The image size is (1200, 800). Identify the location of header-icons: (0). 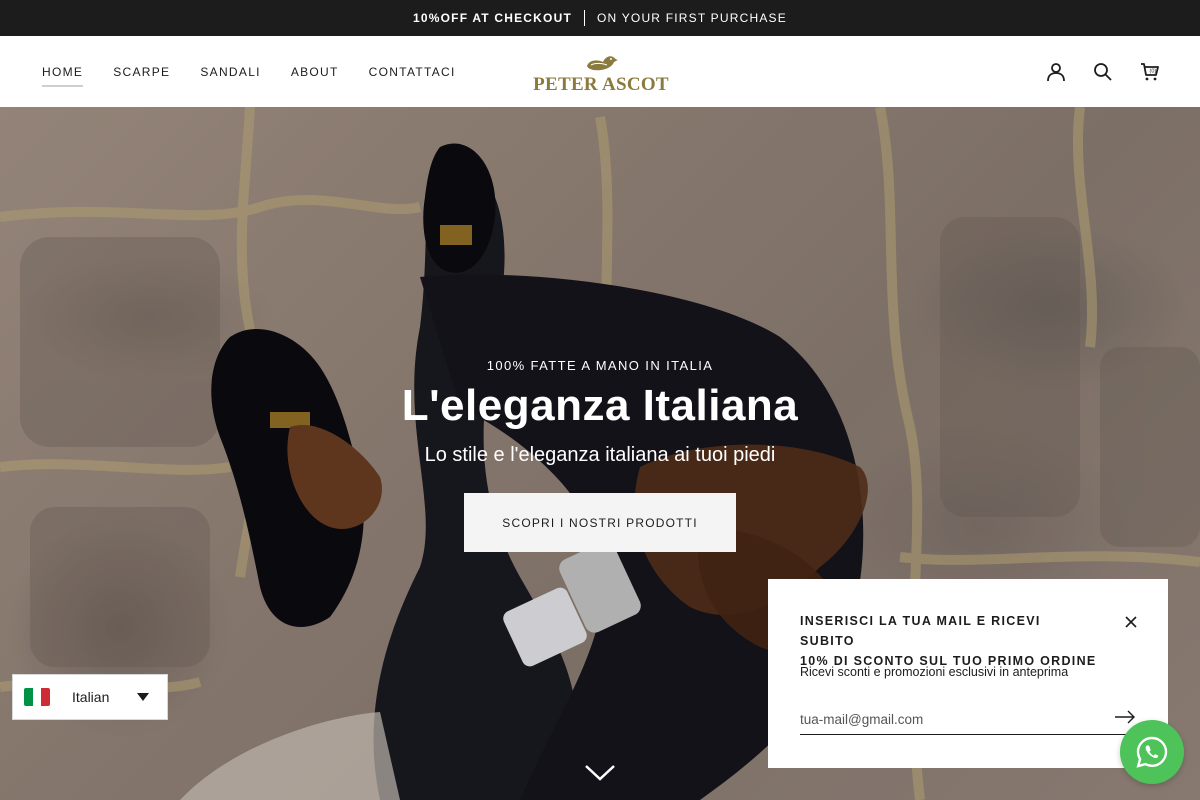
(1103, 71).